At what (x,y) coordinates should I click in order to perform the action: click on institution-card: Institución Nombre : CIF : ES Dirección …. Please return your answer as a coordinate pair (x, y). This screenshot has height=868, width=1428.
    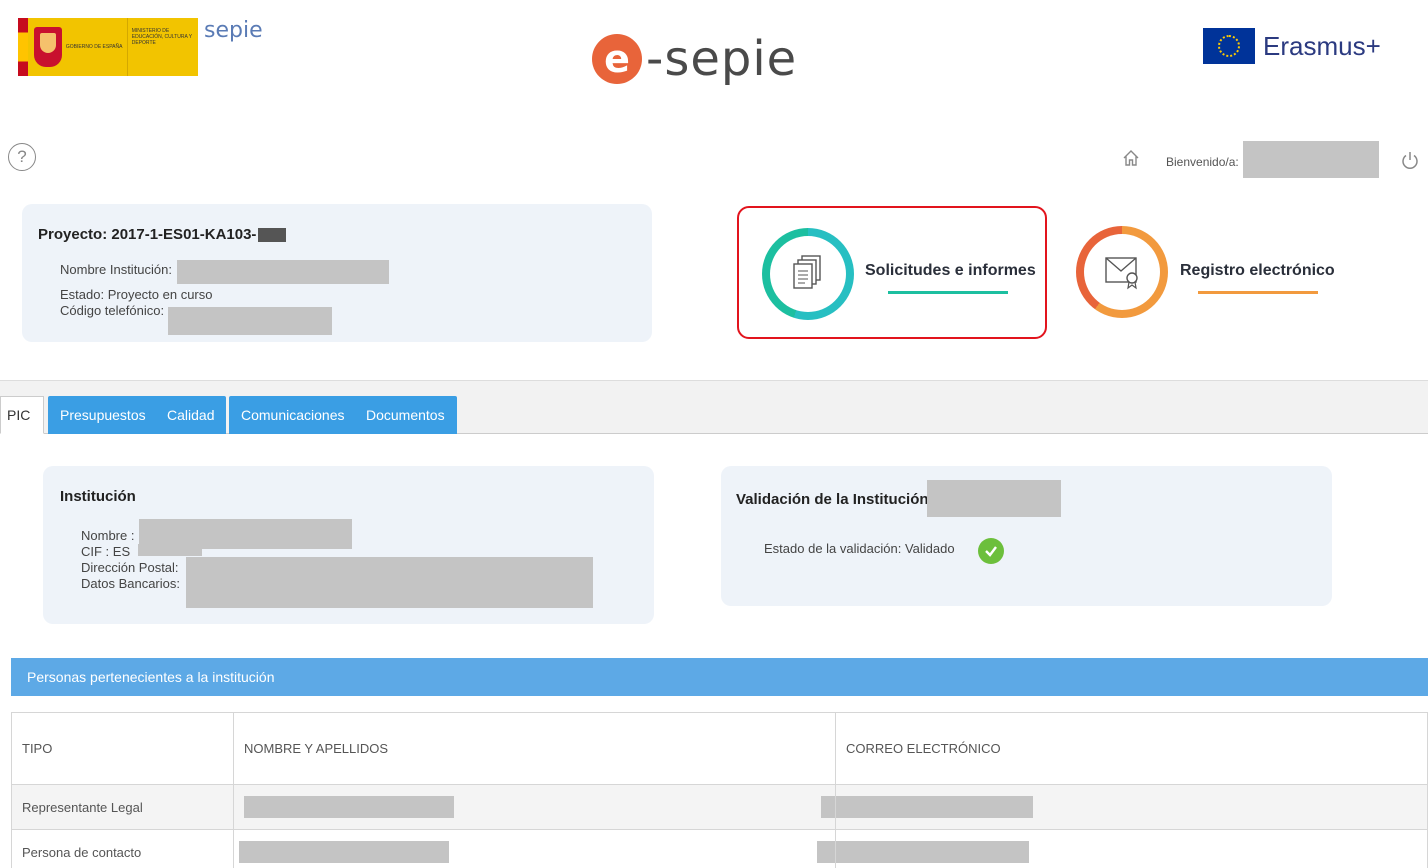
    Looking at the image, I should click on (348, 545).